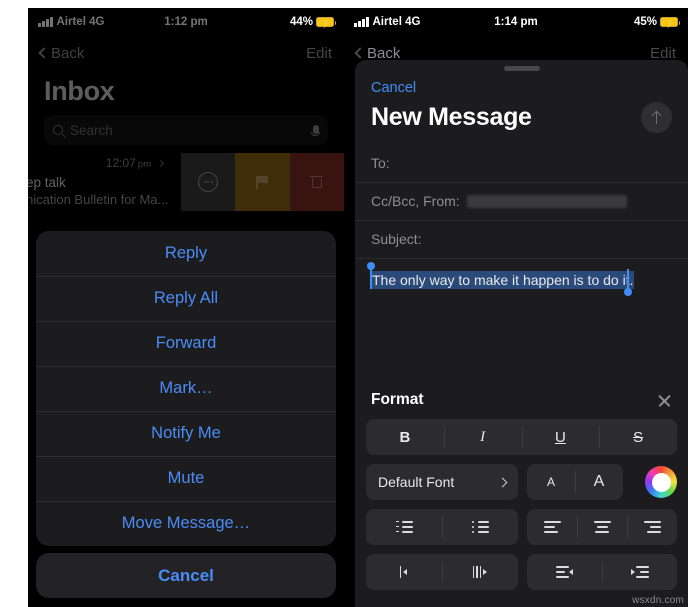 The height and width of the screenshot is (607, 688). I want to click on back-label: Back, so click(384, 53).